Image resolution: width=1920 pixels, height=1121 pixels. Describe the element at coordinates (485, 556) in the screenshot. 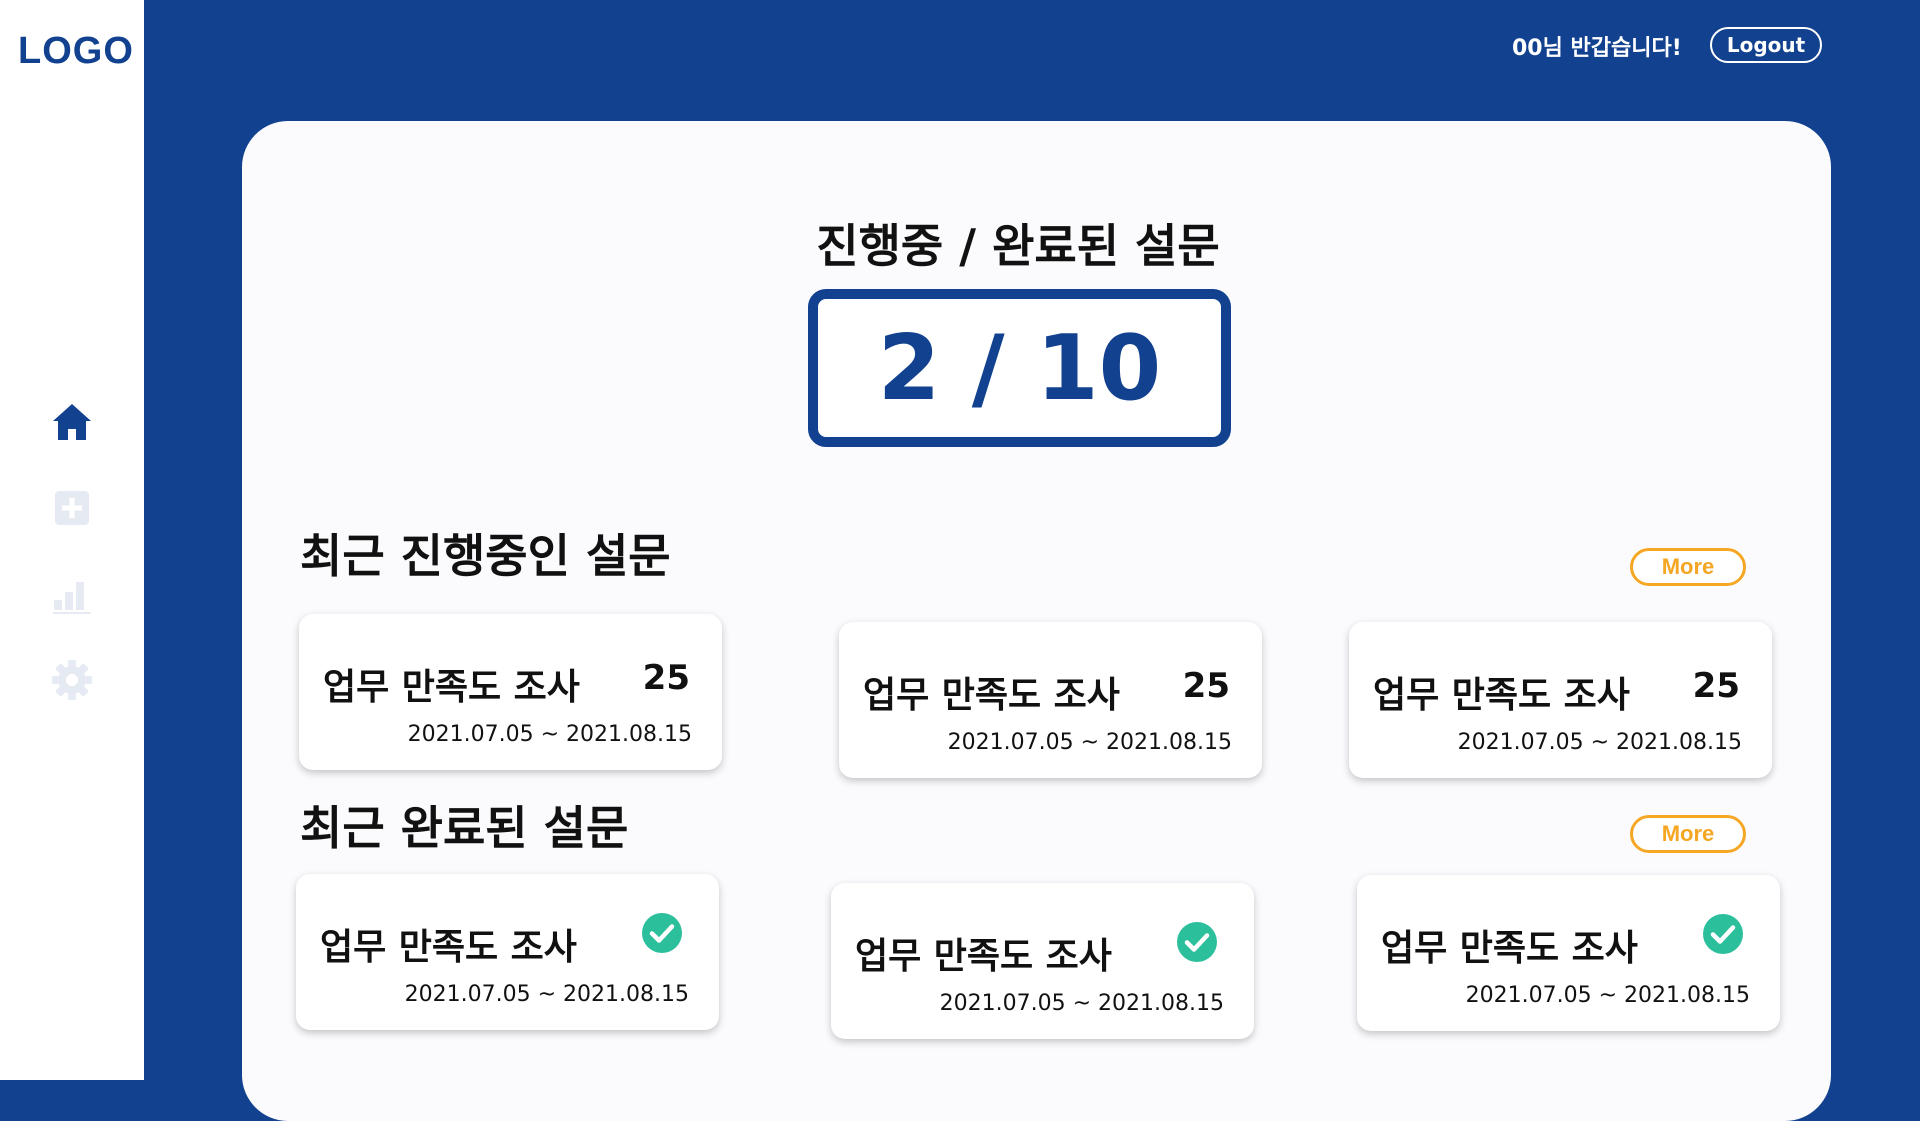

I see `ongoing-section-title: 최근 진행중인 설문` at that location.